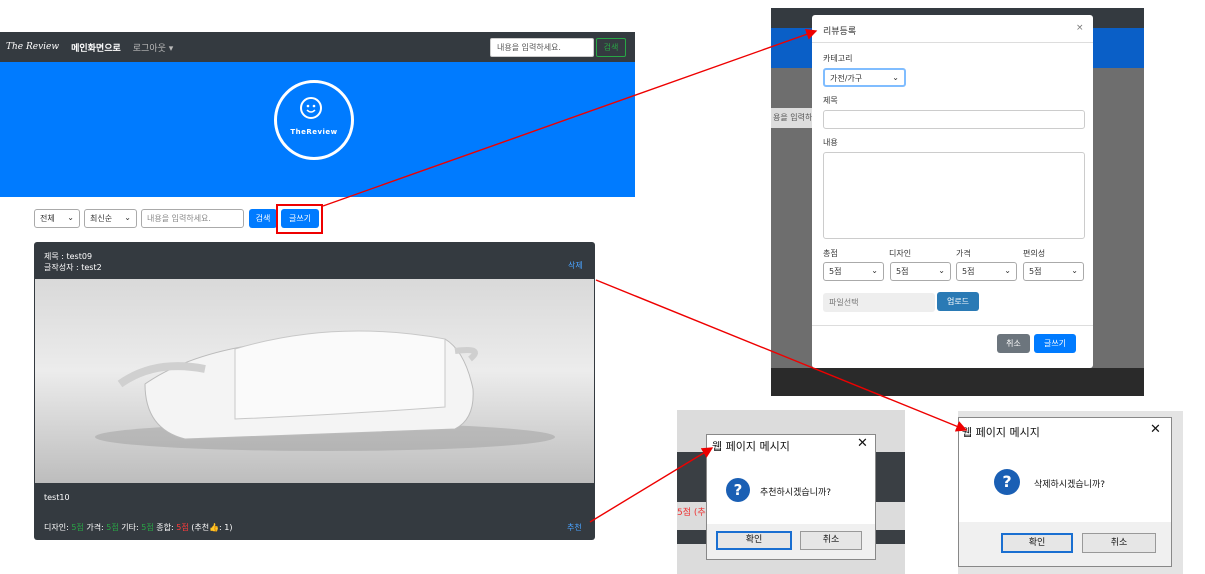 This screenshot has width=1205, height=574. Describe the element at coordinates (831, 540) in the screenshot. I see `recommend-cancel-button: 취소` at that location.